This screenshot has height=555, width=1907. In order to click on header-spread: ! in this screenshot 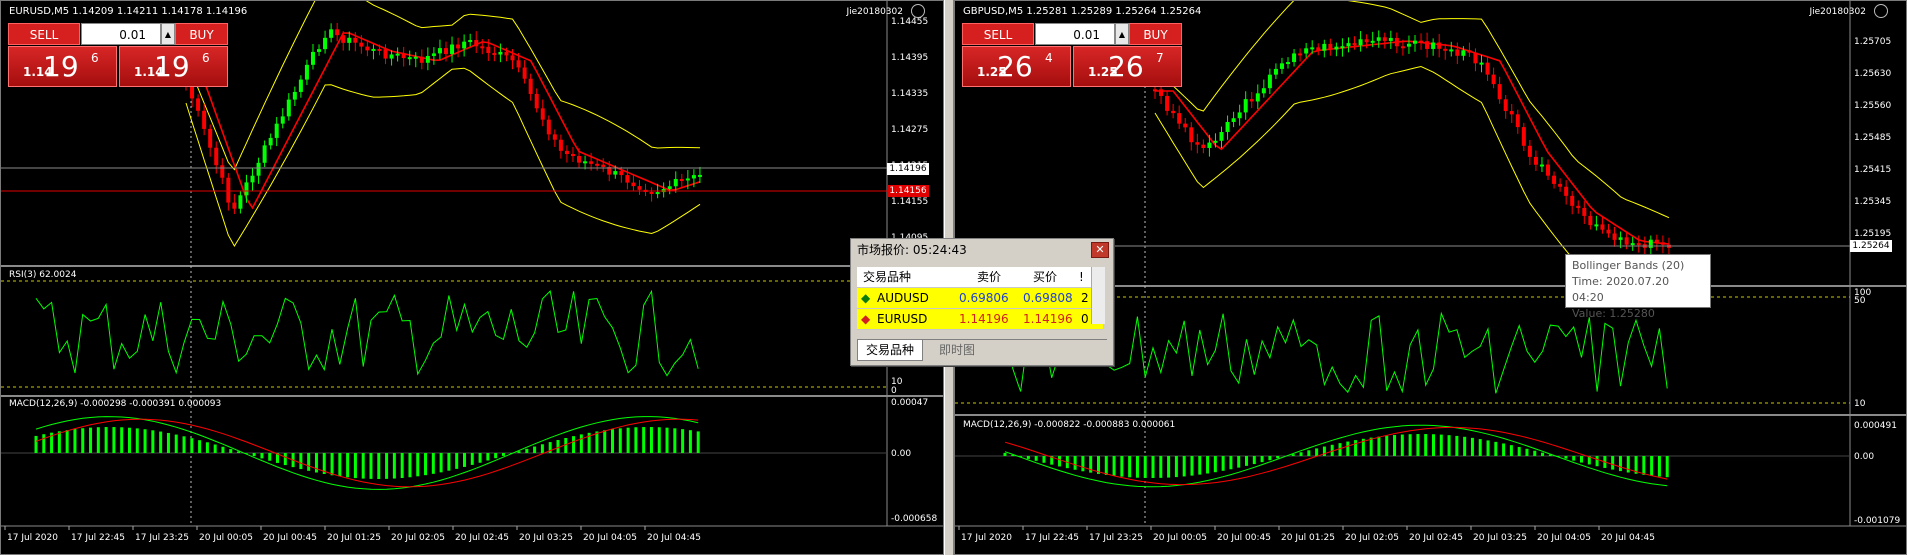, I will do `click(1081, 277)`.